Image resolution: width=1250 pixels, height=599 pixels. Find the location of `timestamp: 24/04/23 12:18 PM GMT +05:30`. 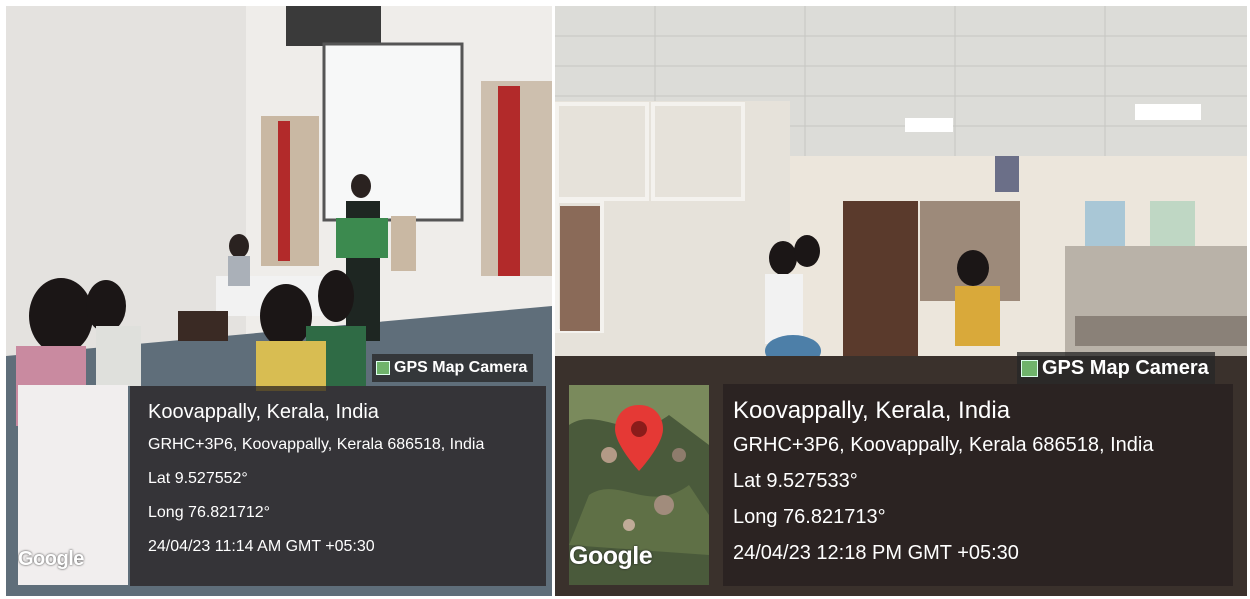

timestamp: 24/04/23 12:18 PM GMT +05:30 is located at coordinates (876, 553).